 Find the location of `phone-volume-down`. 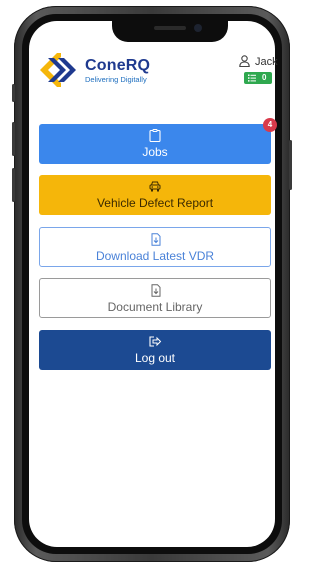

phone-volume-down is located at coordinates (13, 185).